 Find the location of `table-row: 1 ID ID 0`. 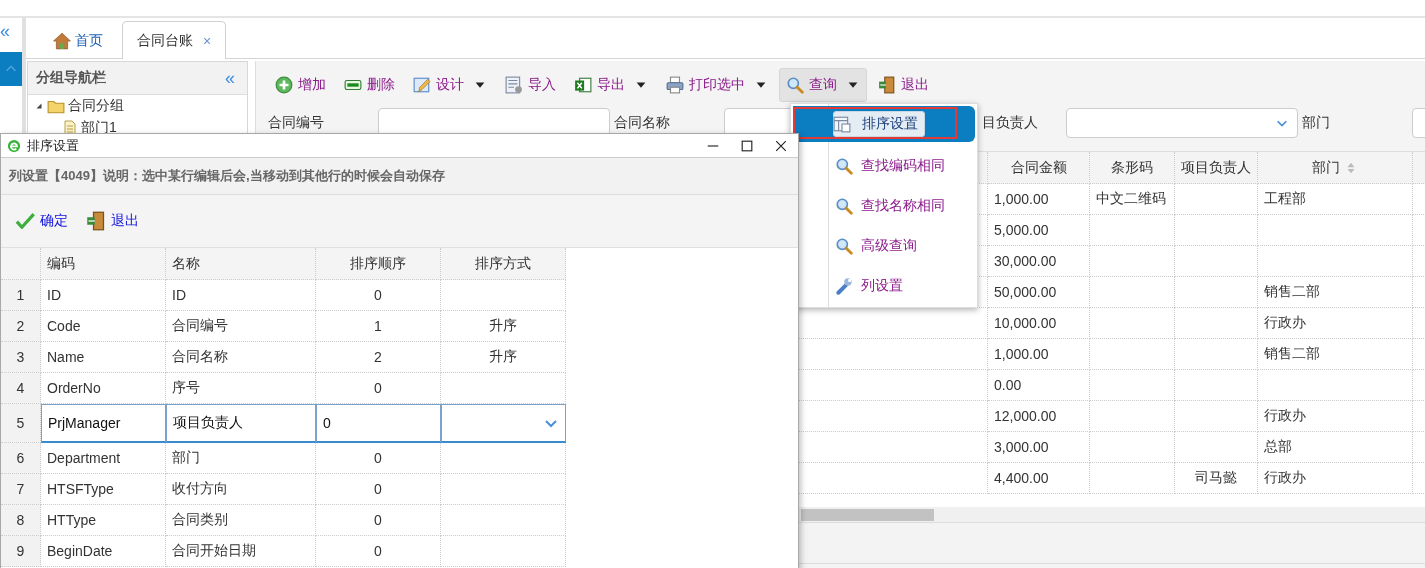

table-row: 1 ID ID 0 is located at coordinates (283, 295).